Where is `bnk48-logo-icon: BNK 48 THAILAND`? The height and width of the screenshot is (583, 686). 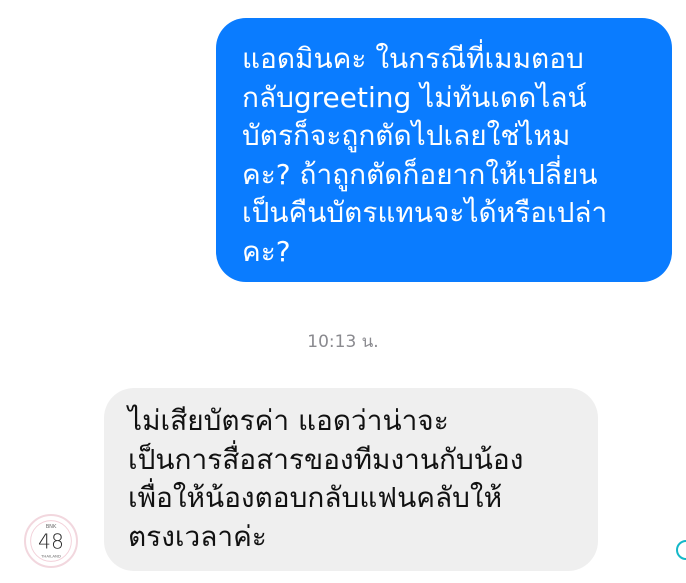
bnk48-logo-icon: BNK 48 THAILAND is located at coordinates (51, 541).